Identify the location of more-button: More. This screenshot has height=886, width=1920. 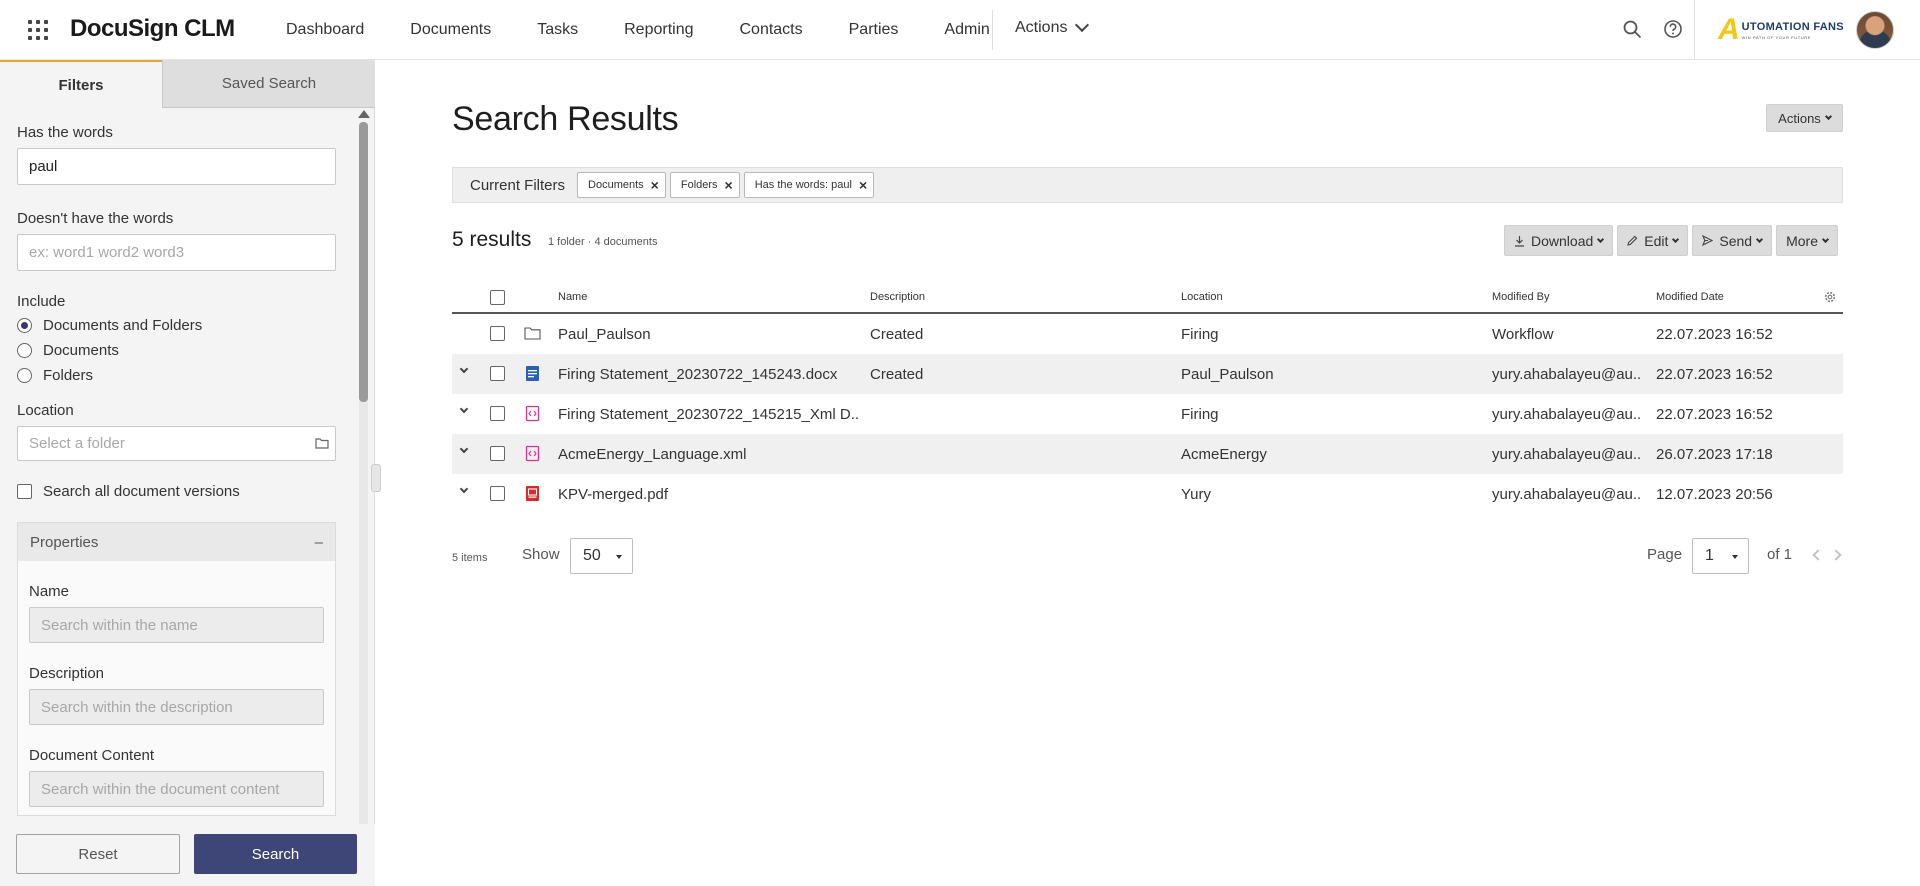
(1807, 240).